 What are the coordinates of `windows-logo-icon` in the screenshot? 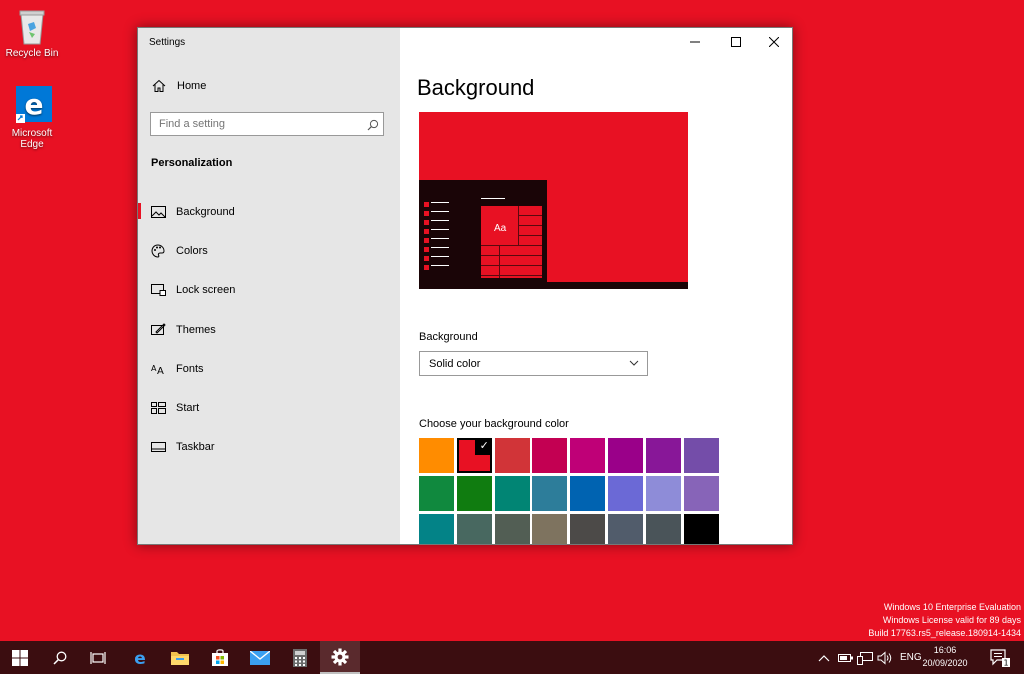 It's located at (20, 657).